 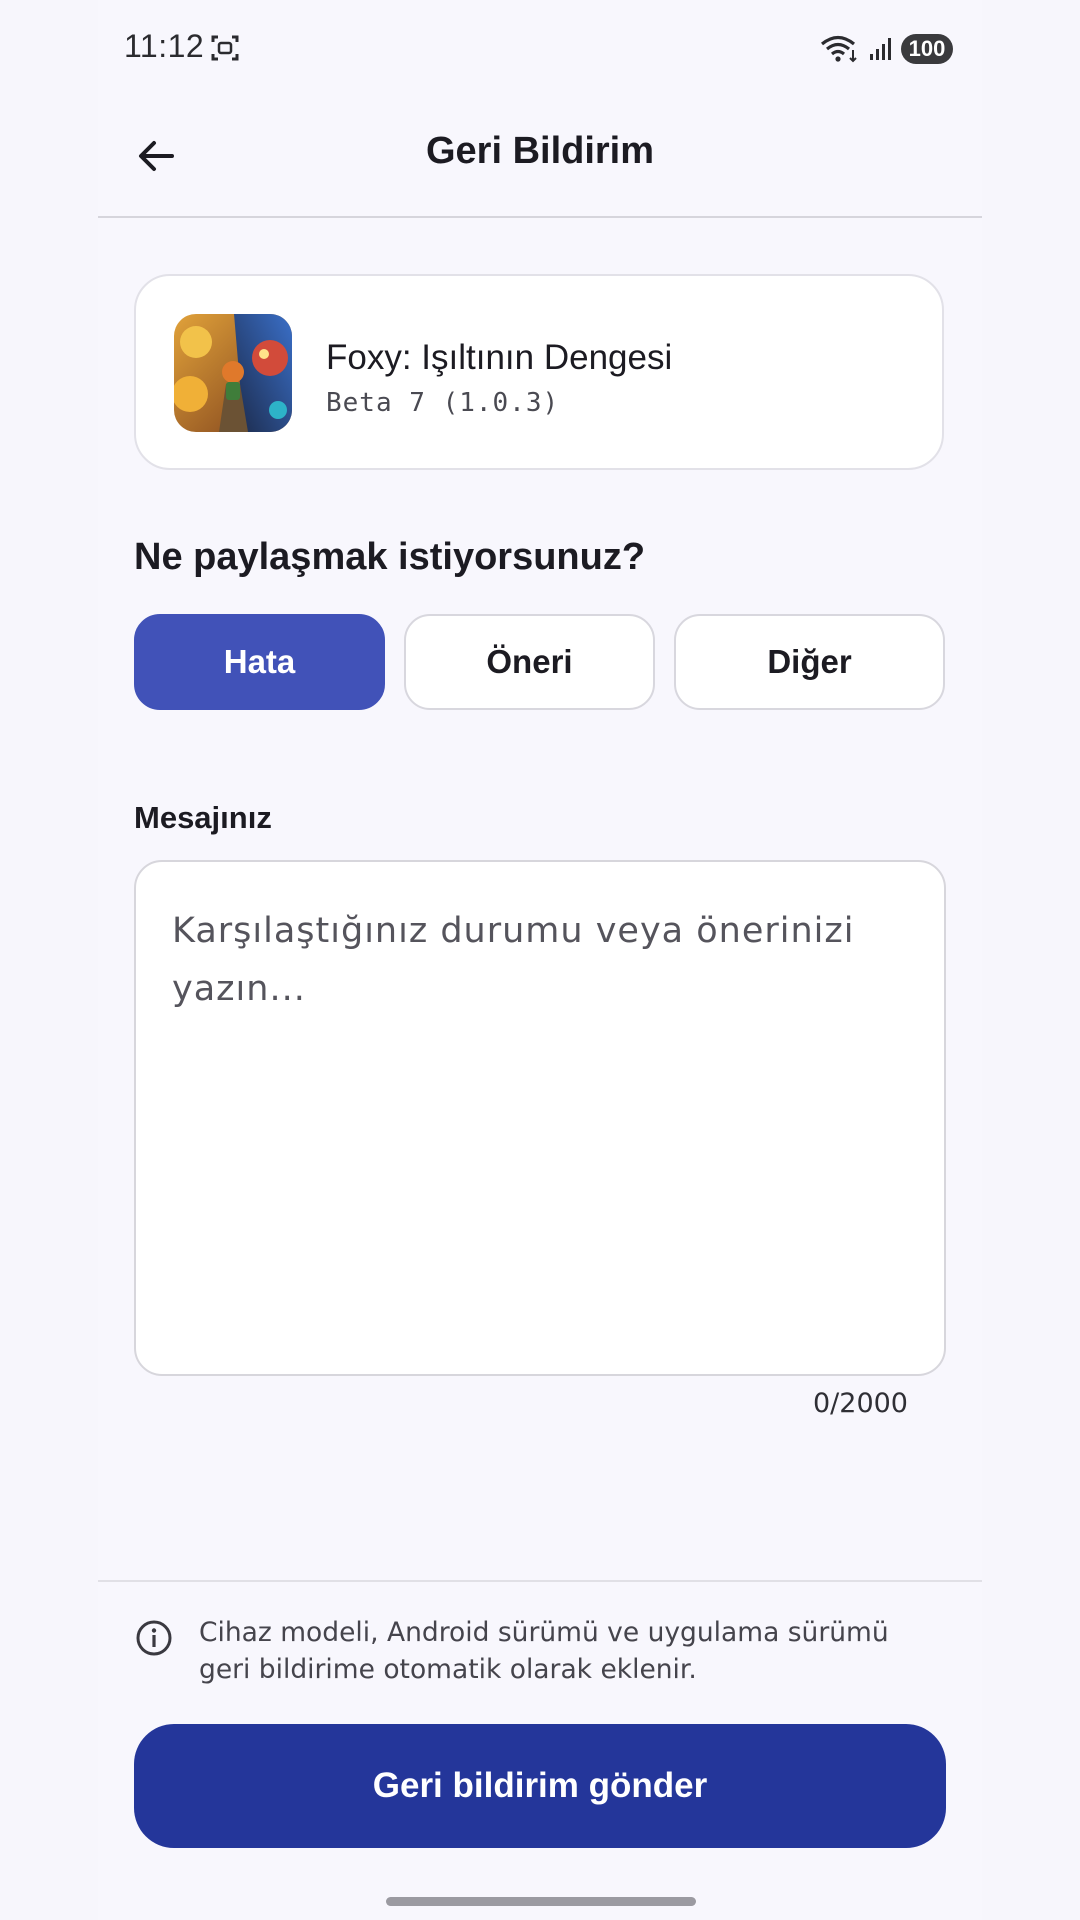 What do you see at coordinates (540, 50) in the screenshot?
I see `status-bar: 11:12 100` at bounding box center [540, 50].